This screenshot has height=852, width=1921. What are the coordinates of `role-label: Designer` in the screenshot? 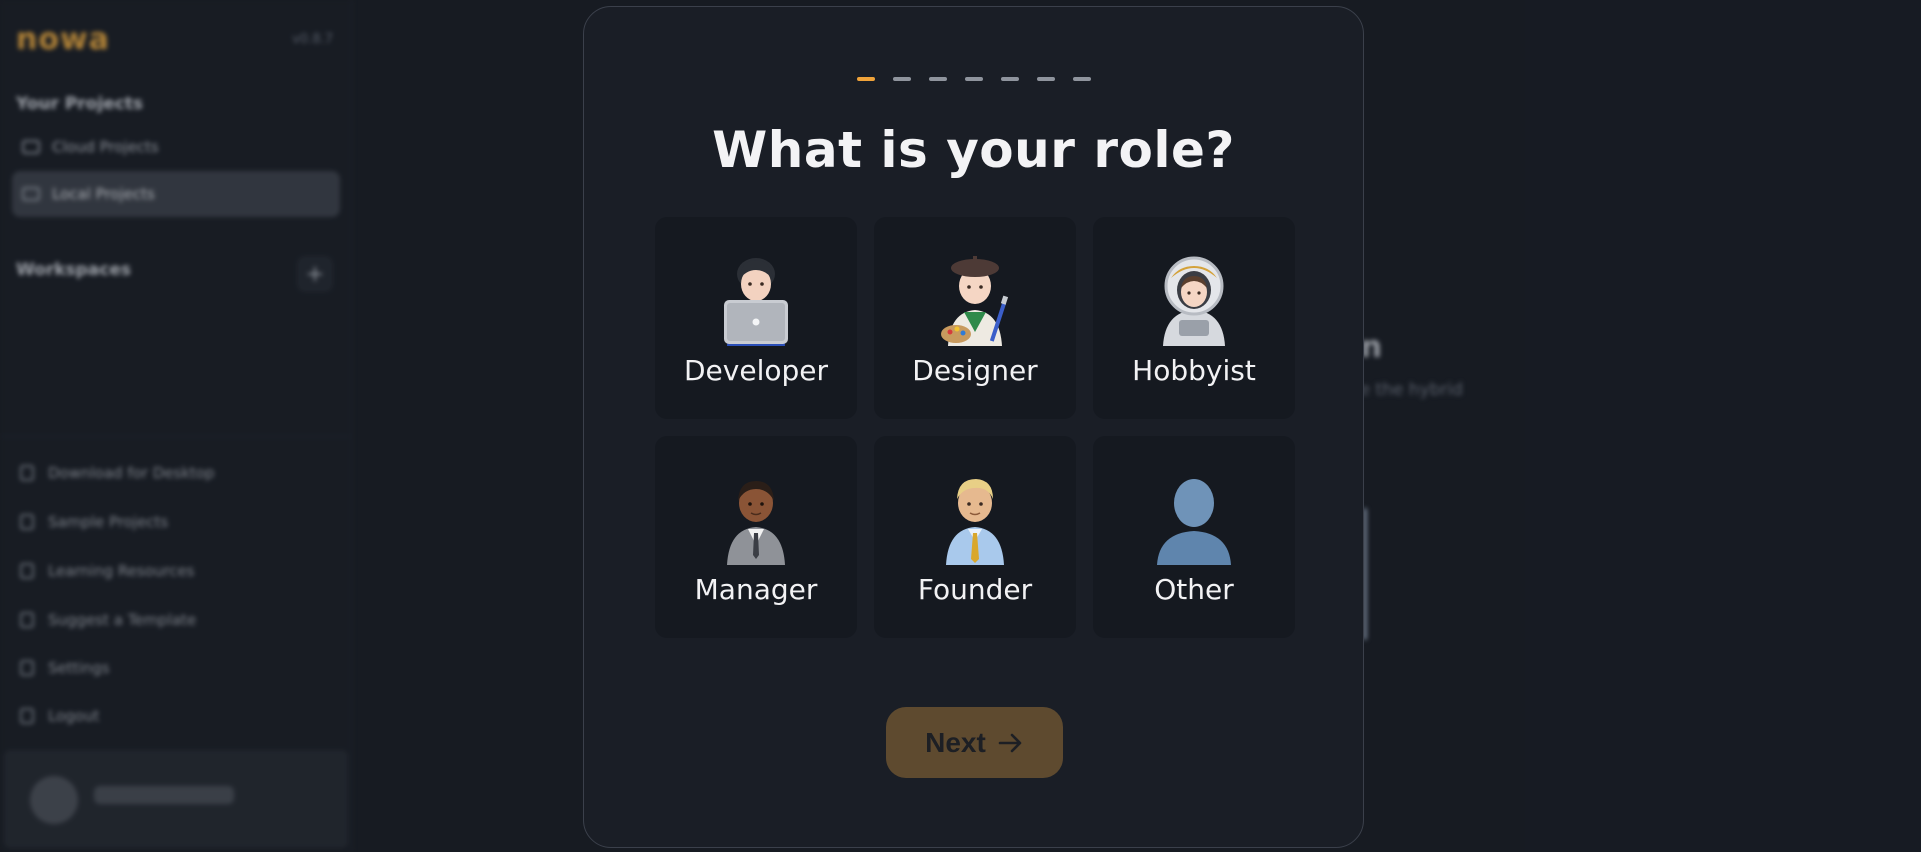 It's located at (975, 370).